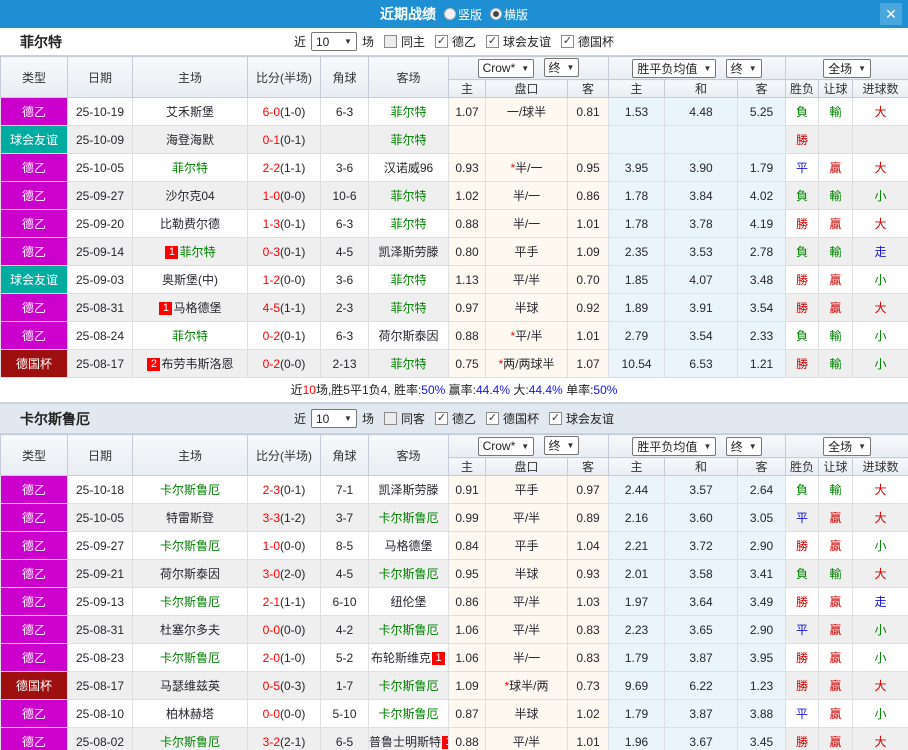  I want to click on date-cell: 25-08-31, so click(100, 629).